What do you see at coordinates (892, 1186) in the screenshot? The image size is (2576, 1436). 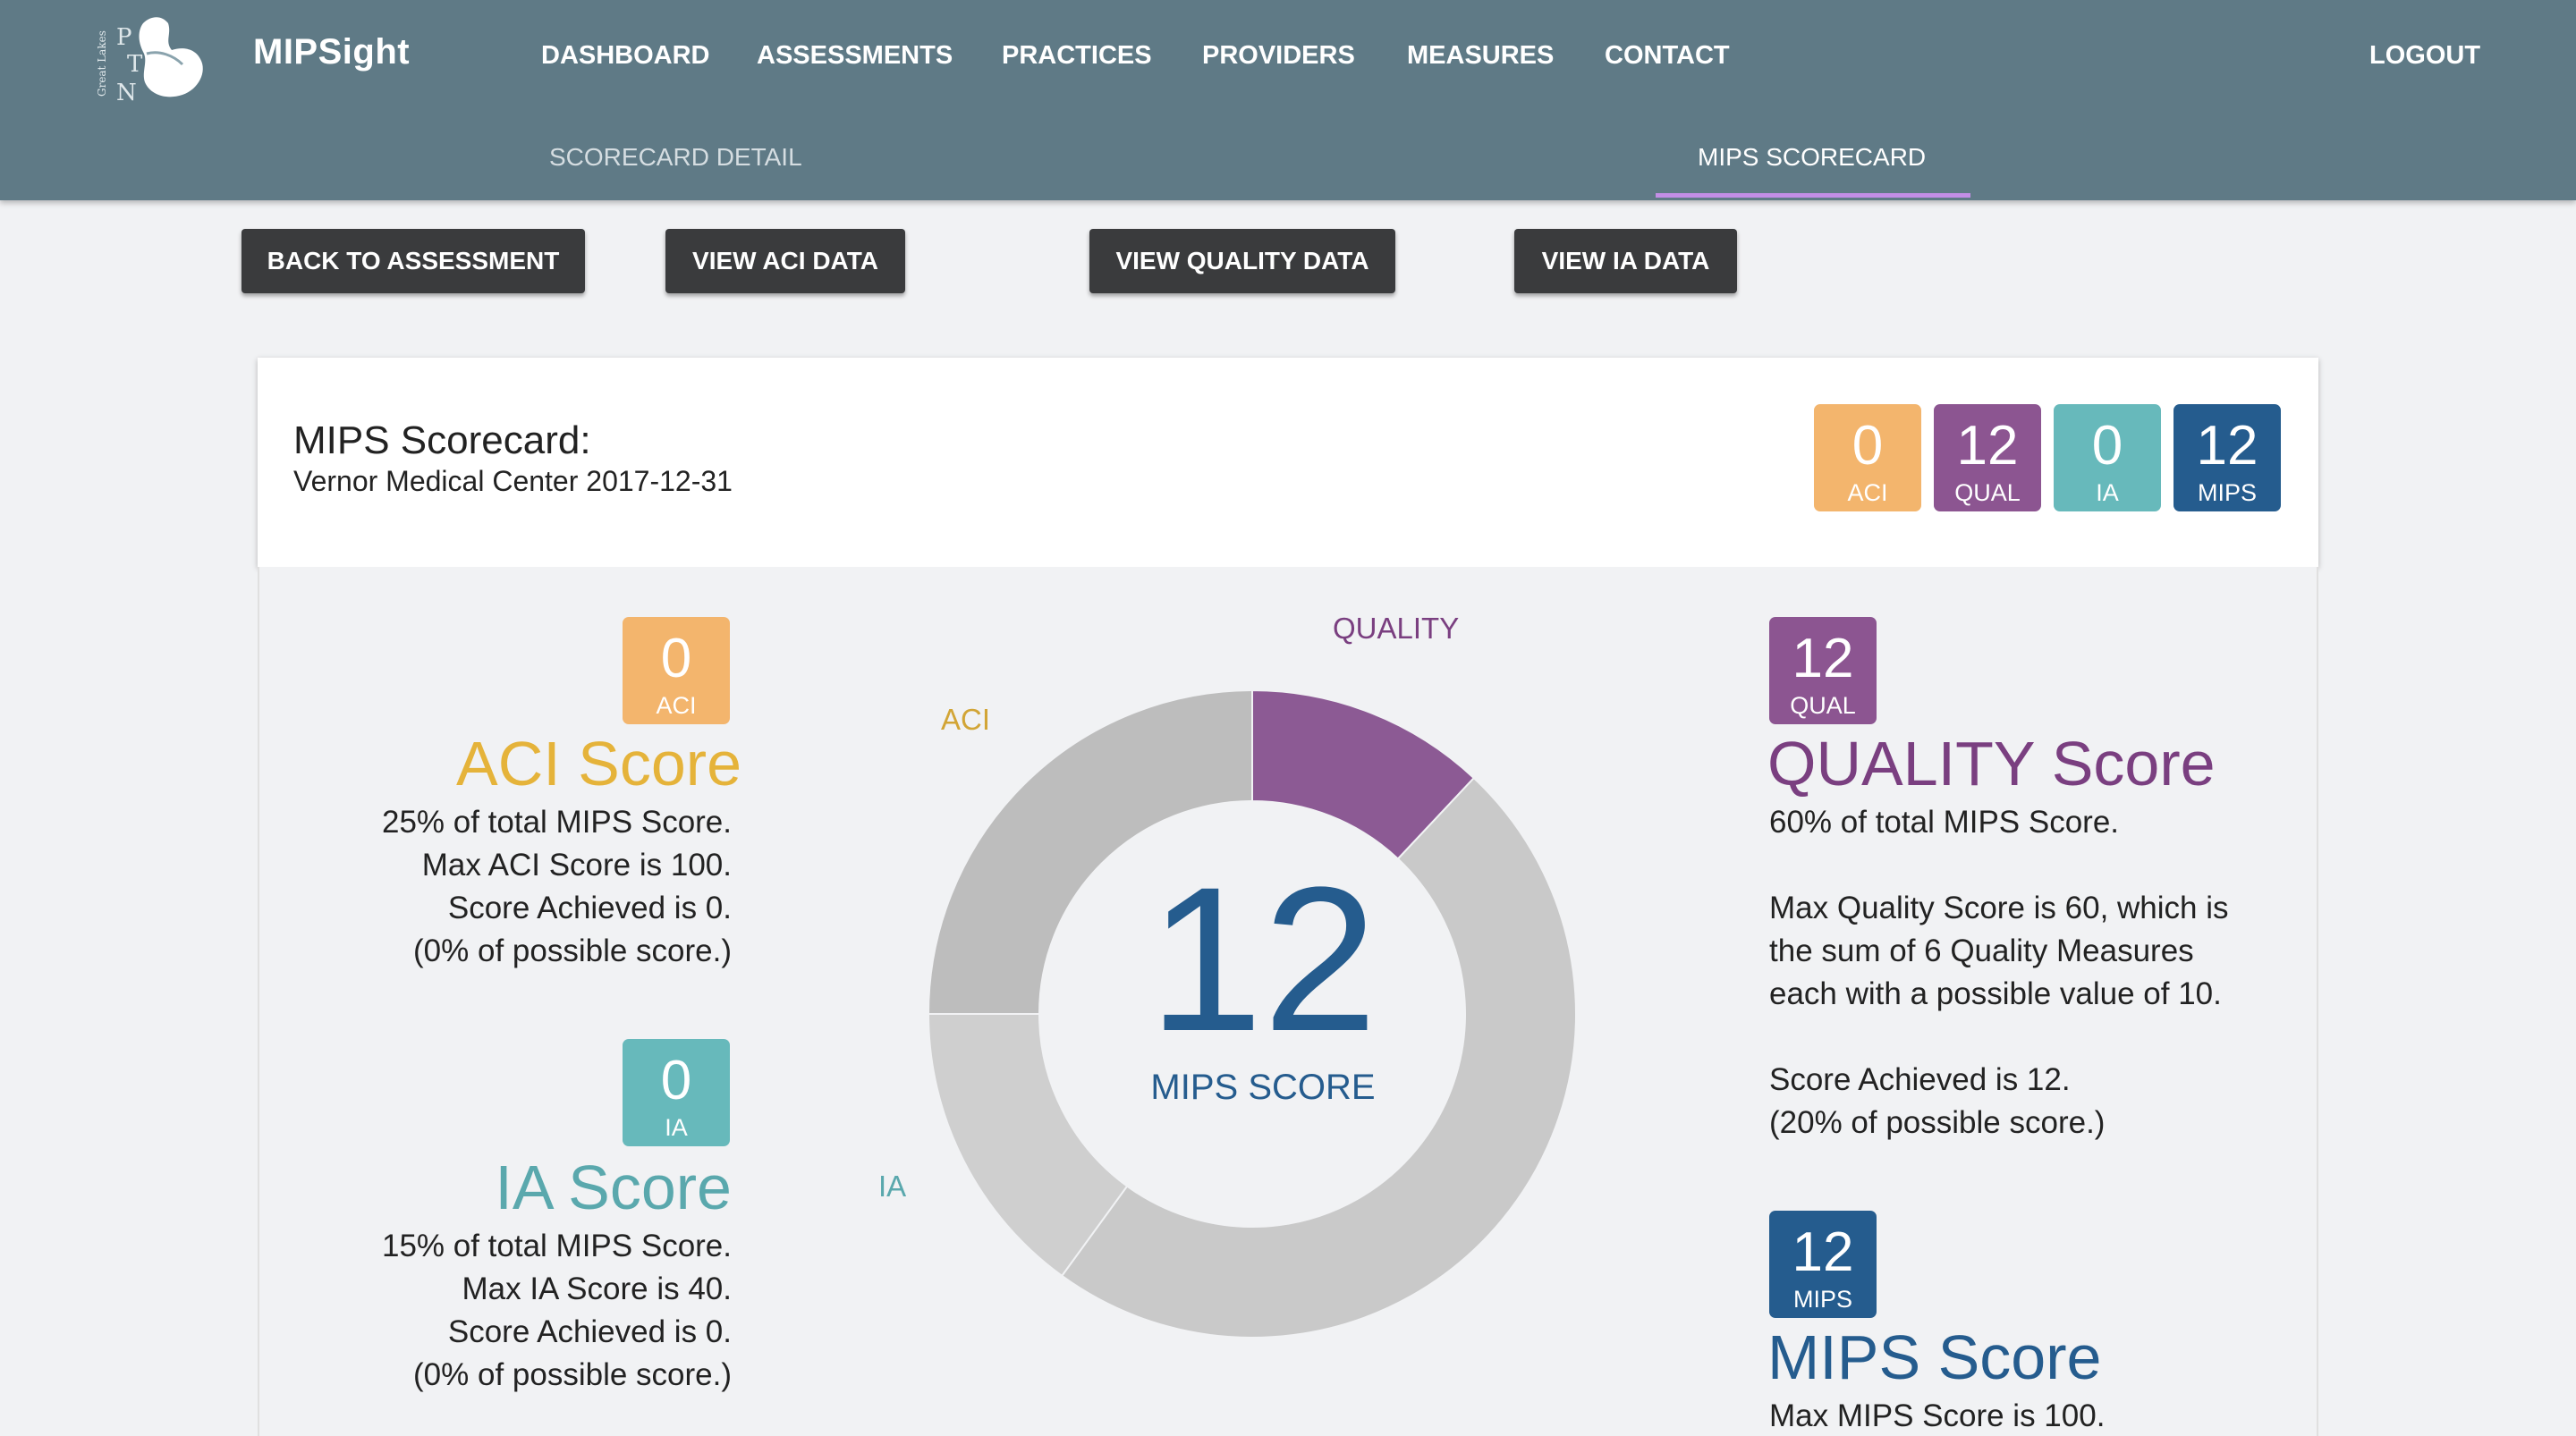 I see `donut-label-ia: IA` at bounding box center [892, 1186].